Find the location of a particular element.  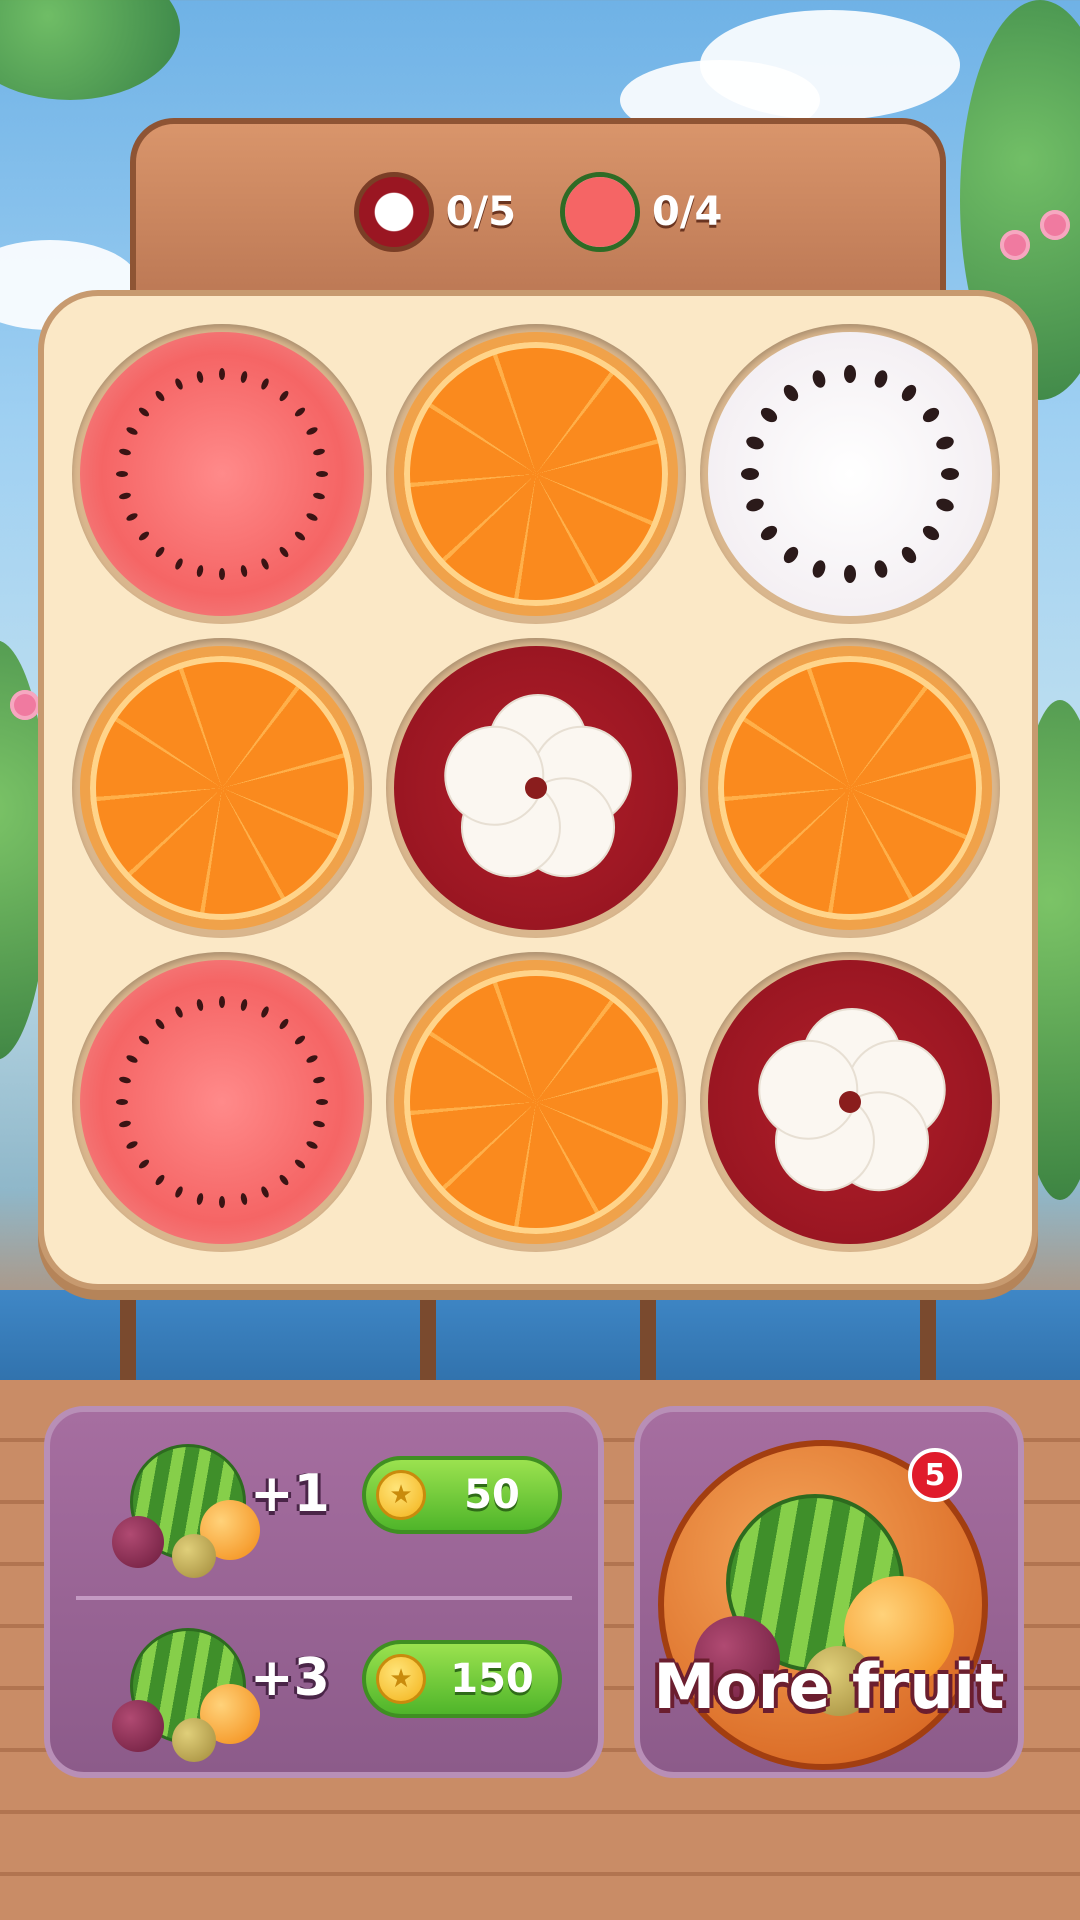

goal-watermelon: 0/4 is located at coordinates (641, 212).